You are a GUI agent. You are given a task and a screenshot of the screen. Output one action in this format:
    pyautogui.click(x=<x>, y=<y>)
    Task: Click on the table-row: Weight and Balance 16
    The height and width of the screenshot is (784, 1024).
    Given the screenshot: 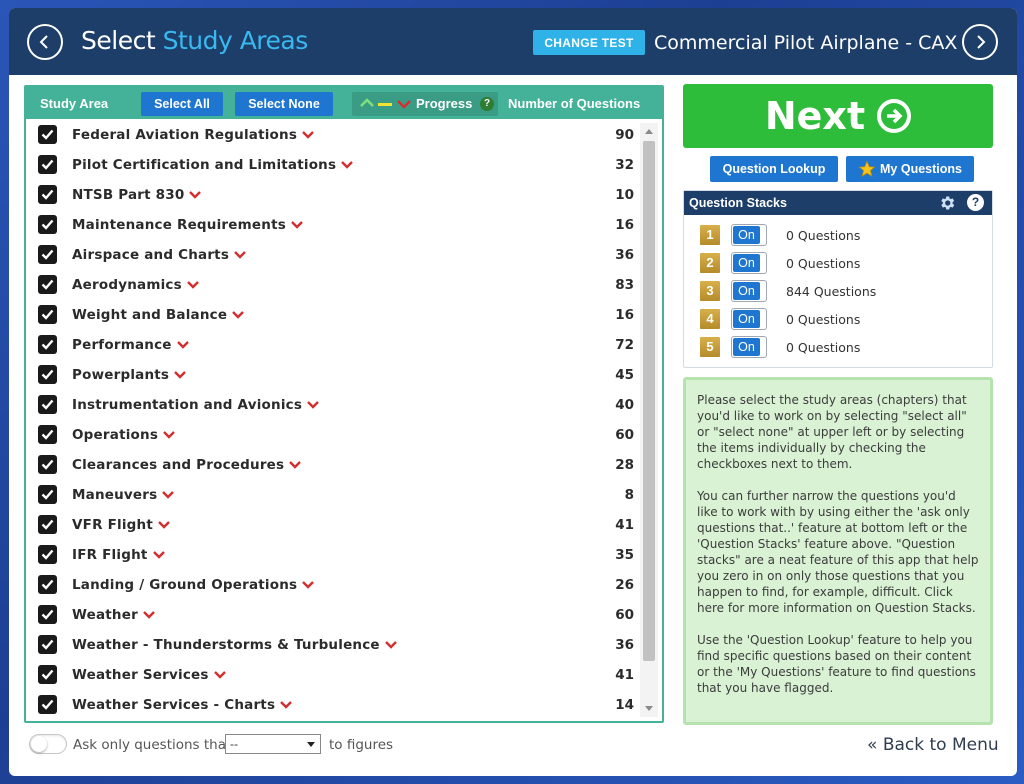 What is the action you would take?
    pyautogui.click(x=336, y=314)
    